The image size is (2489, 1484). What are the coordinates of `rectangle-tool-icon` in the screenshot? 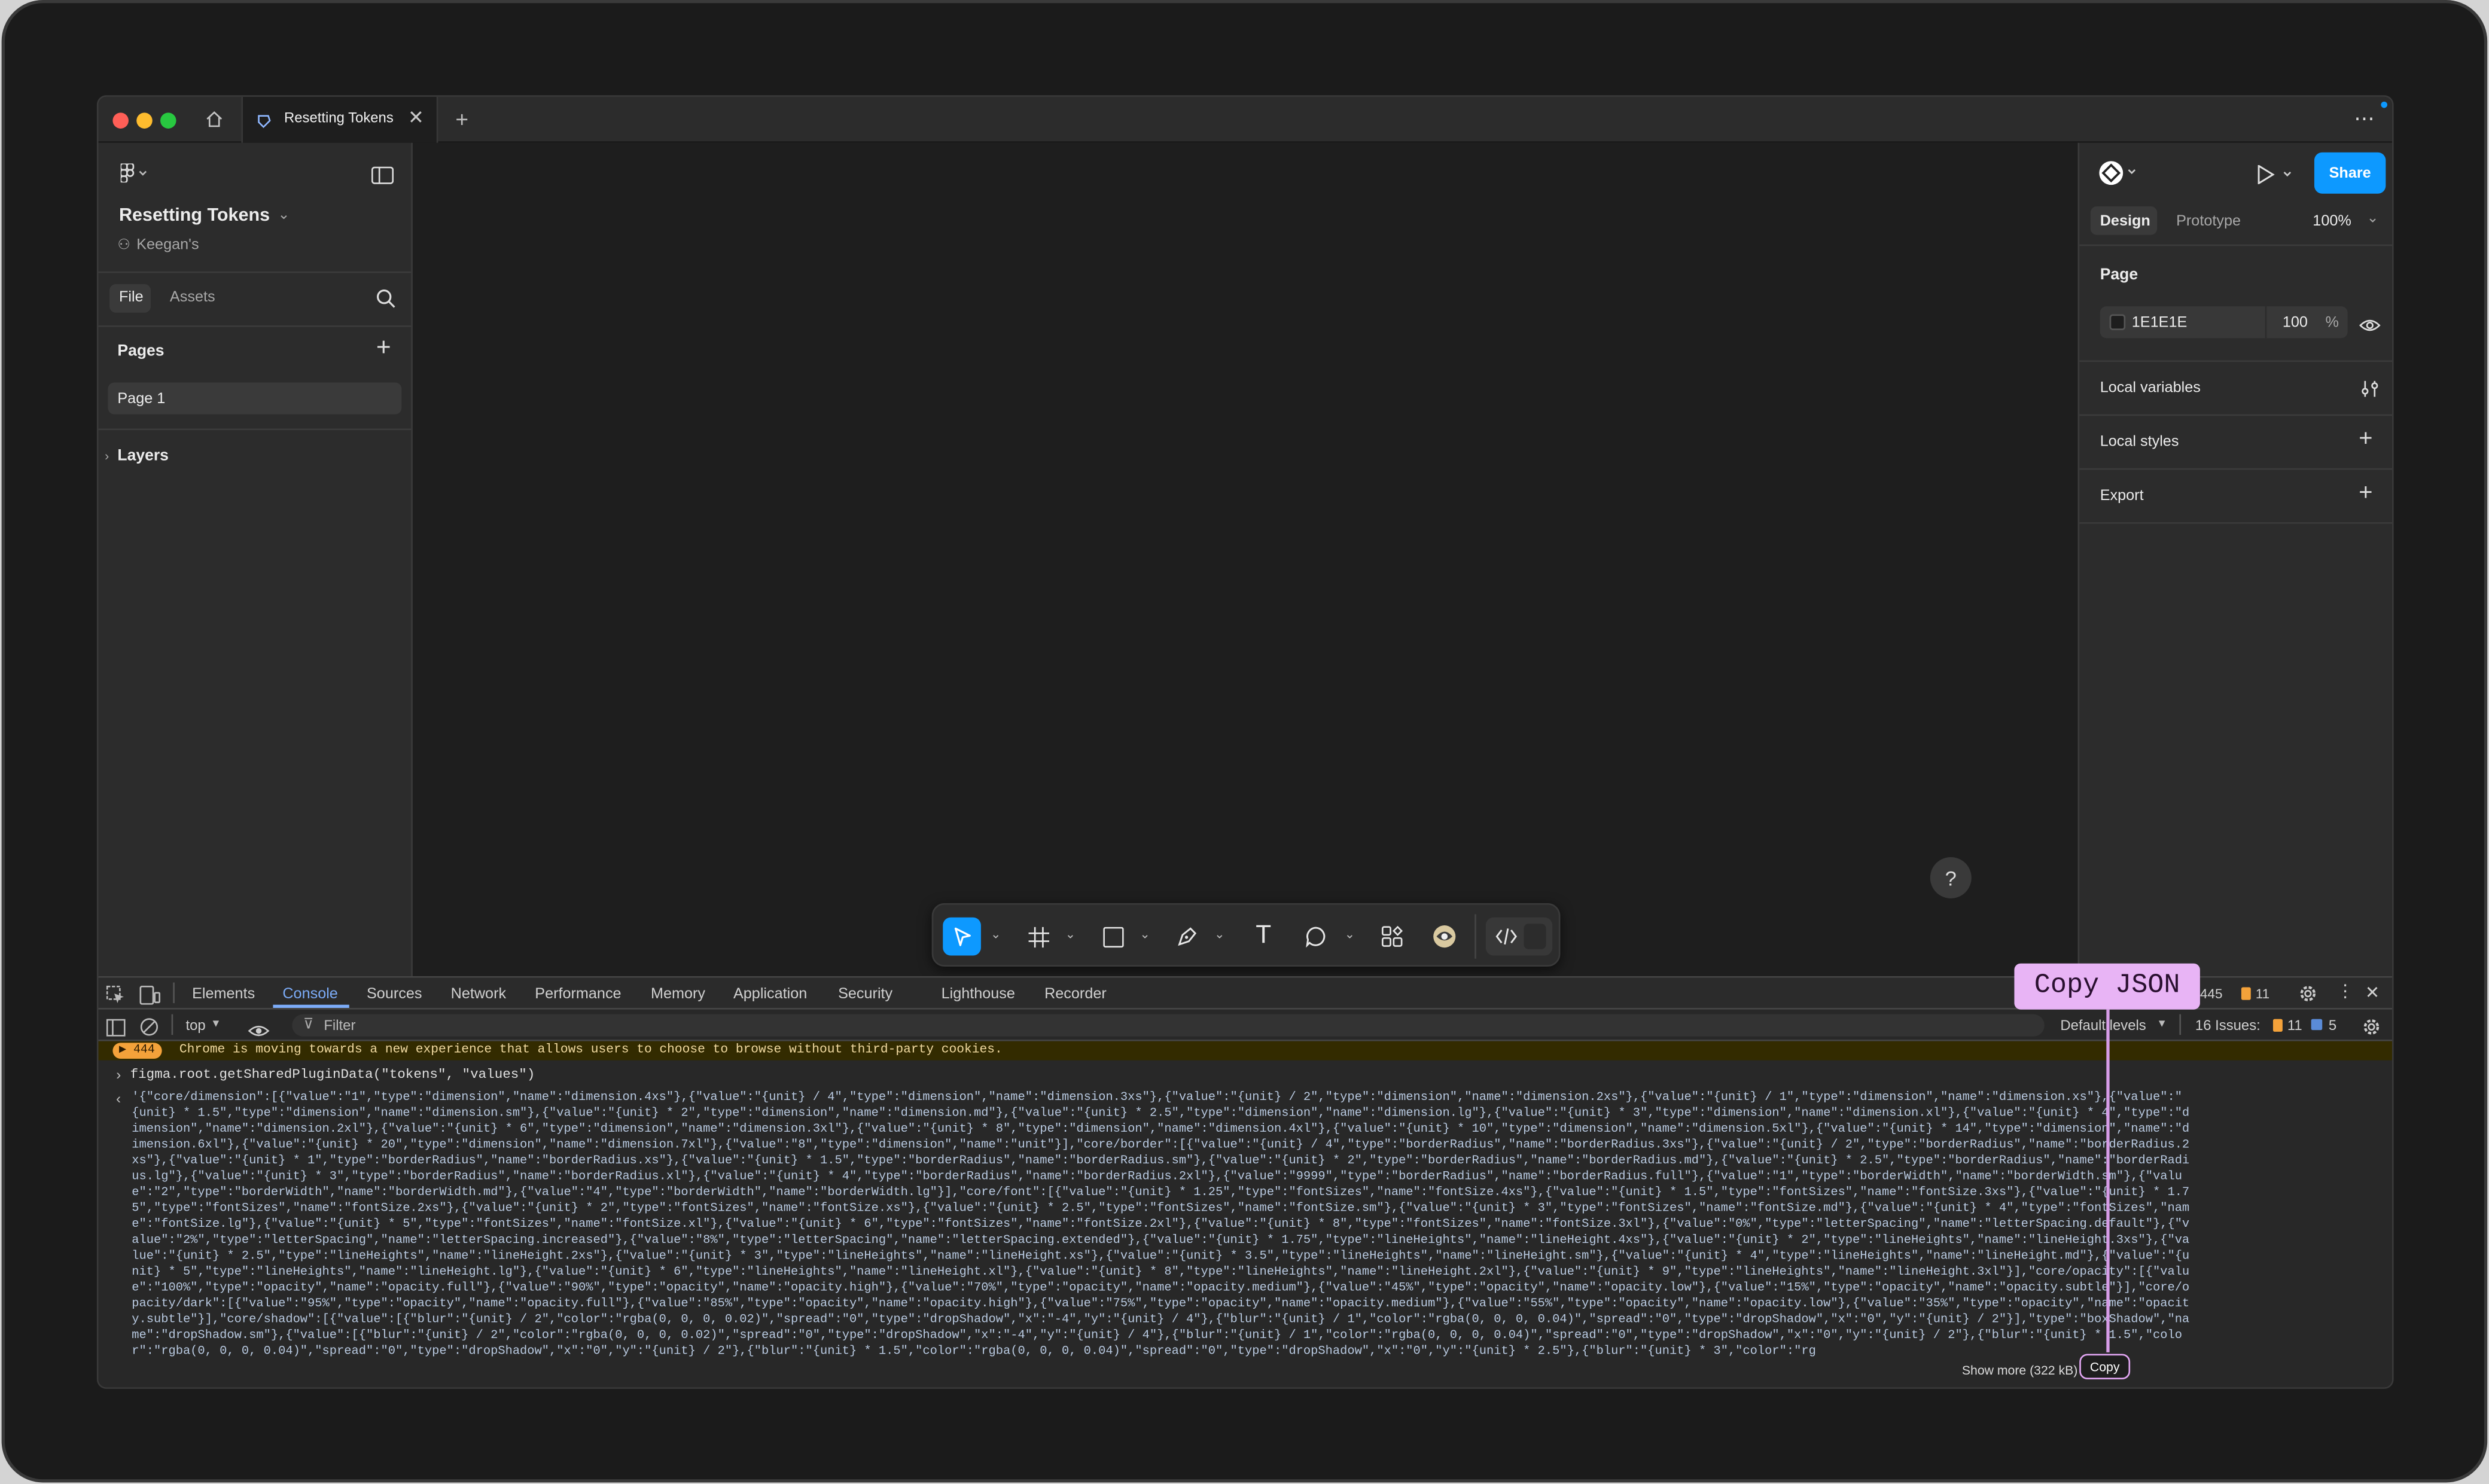 It's located at (1112, 937).